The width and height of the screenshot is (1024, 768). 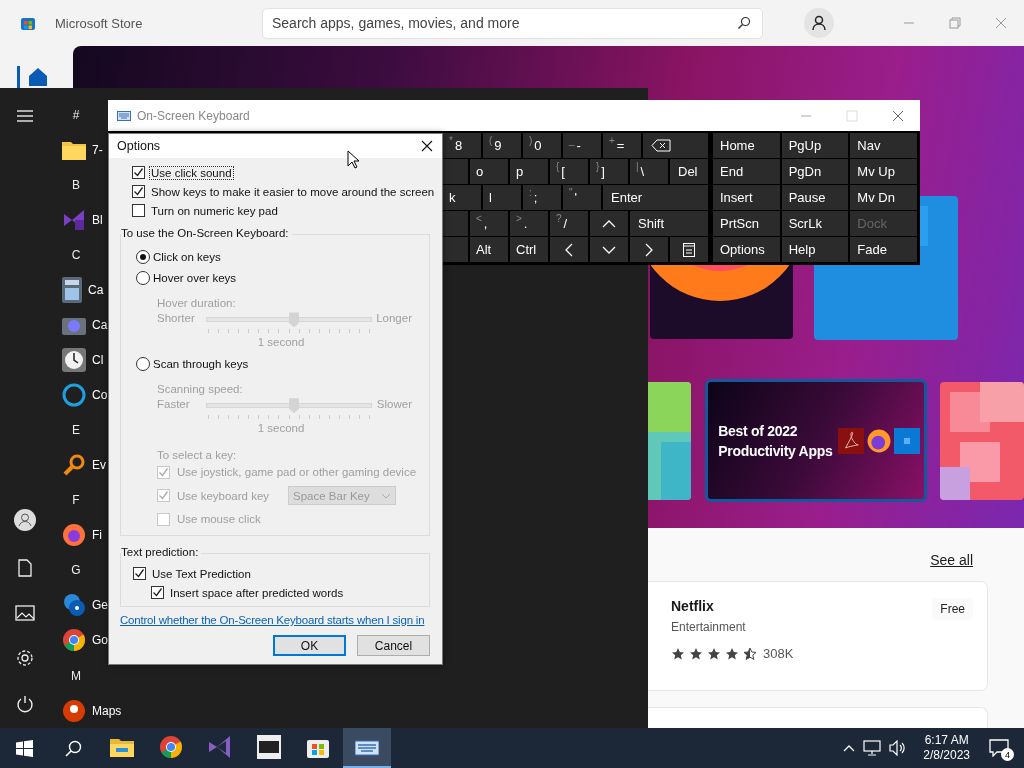 I want to click on keyboard-key: Help, so click(x=815, y=249).